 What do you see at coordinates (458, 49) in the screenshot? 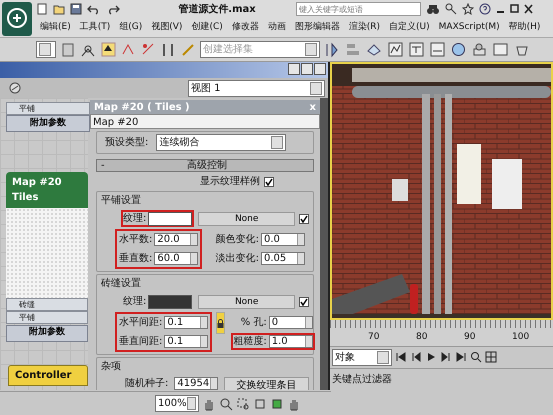
I see `render-setup-icon` at bounding box center [458, 49].